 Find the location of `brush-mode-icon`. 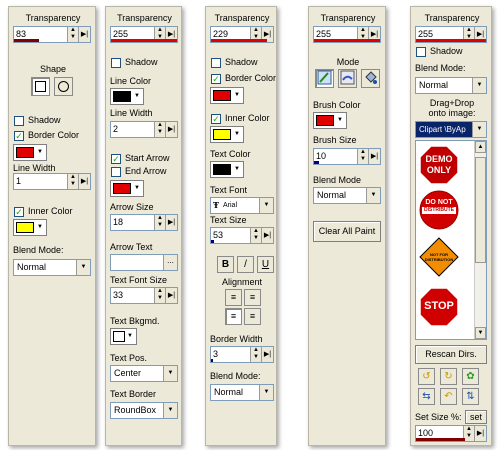

brush-mode-icon is located at coordinates (324, 78).